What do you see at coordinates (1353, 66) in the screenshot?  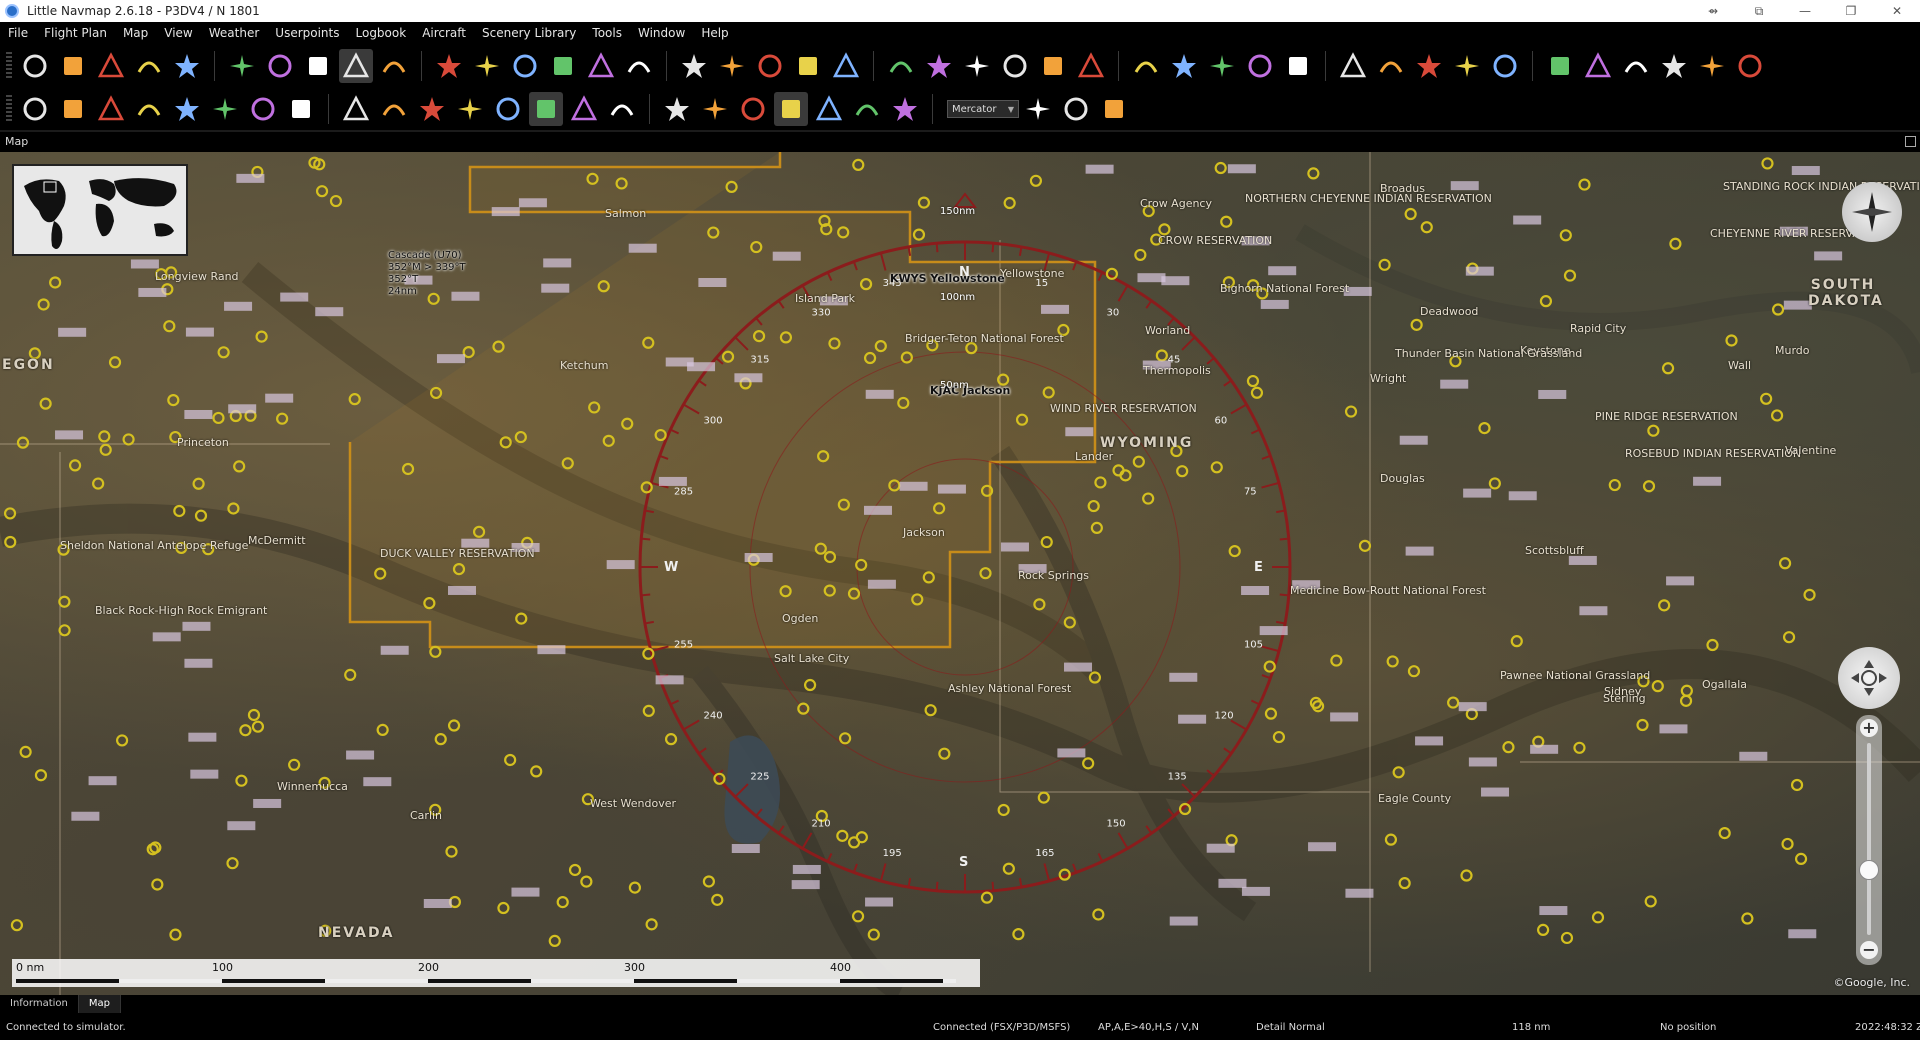 I see `ai-aircraft-button` at bounding box center [1353, 66].